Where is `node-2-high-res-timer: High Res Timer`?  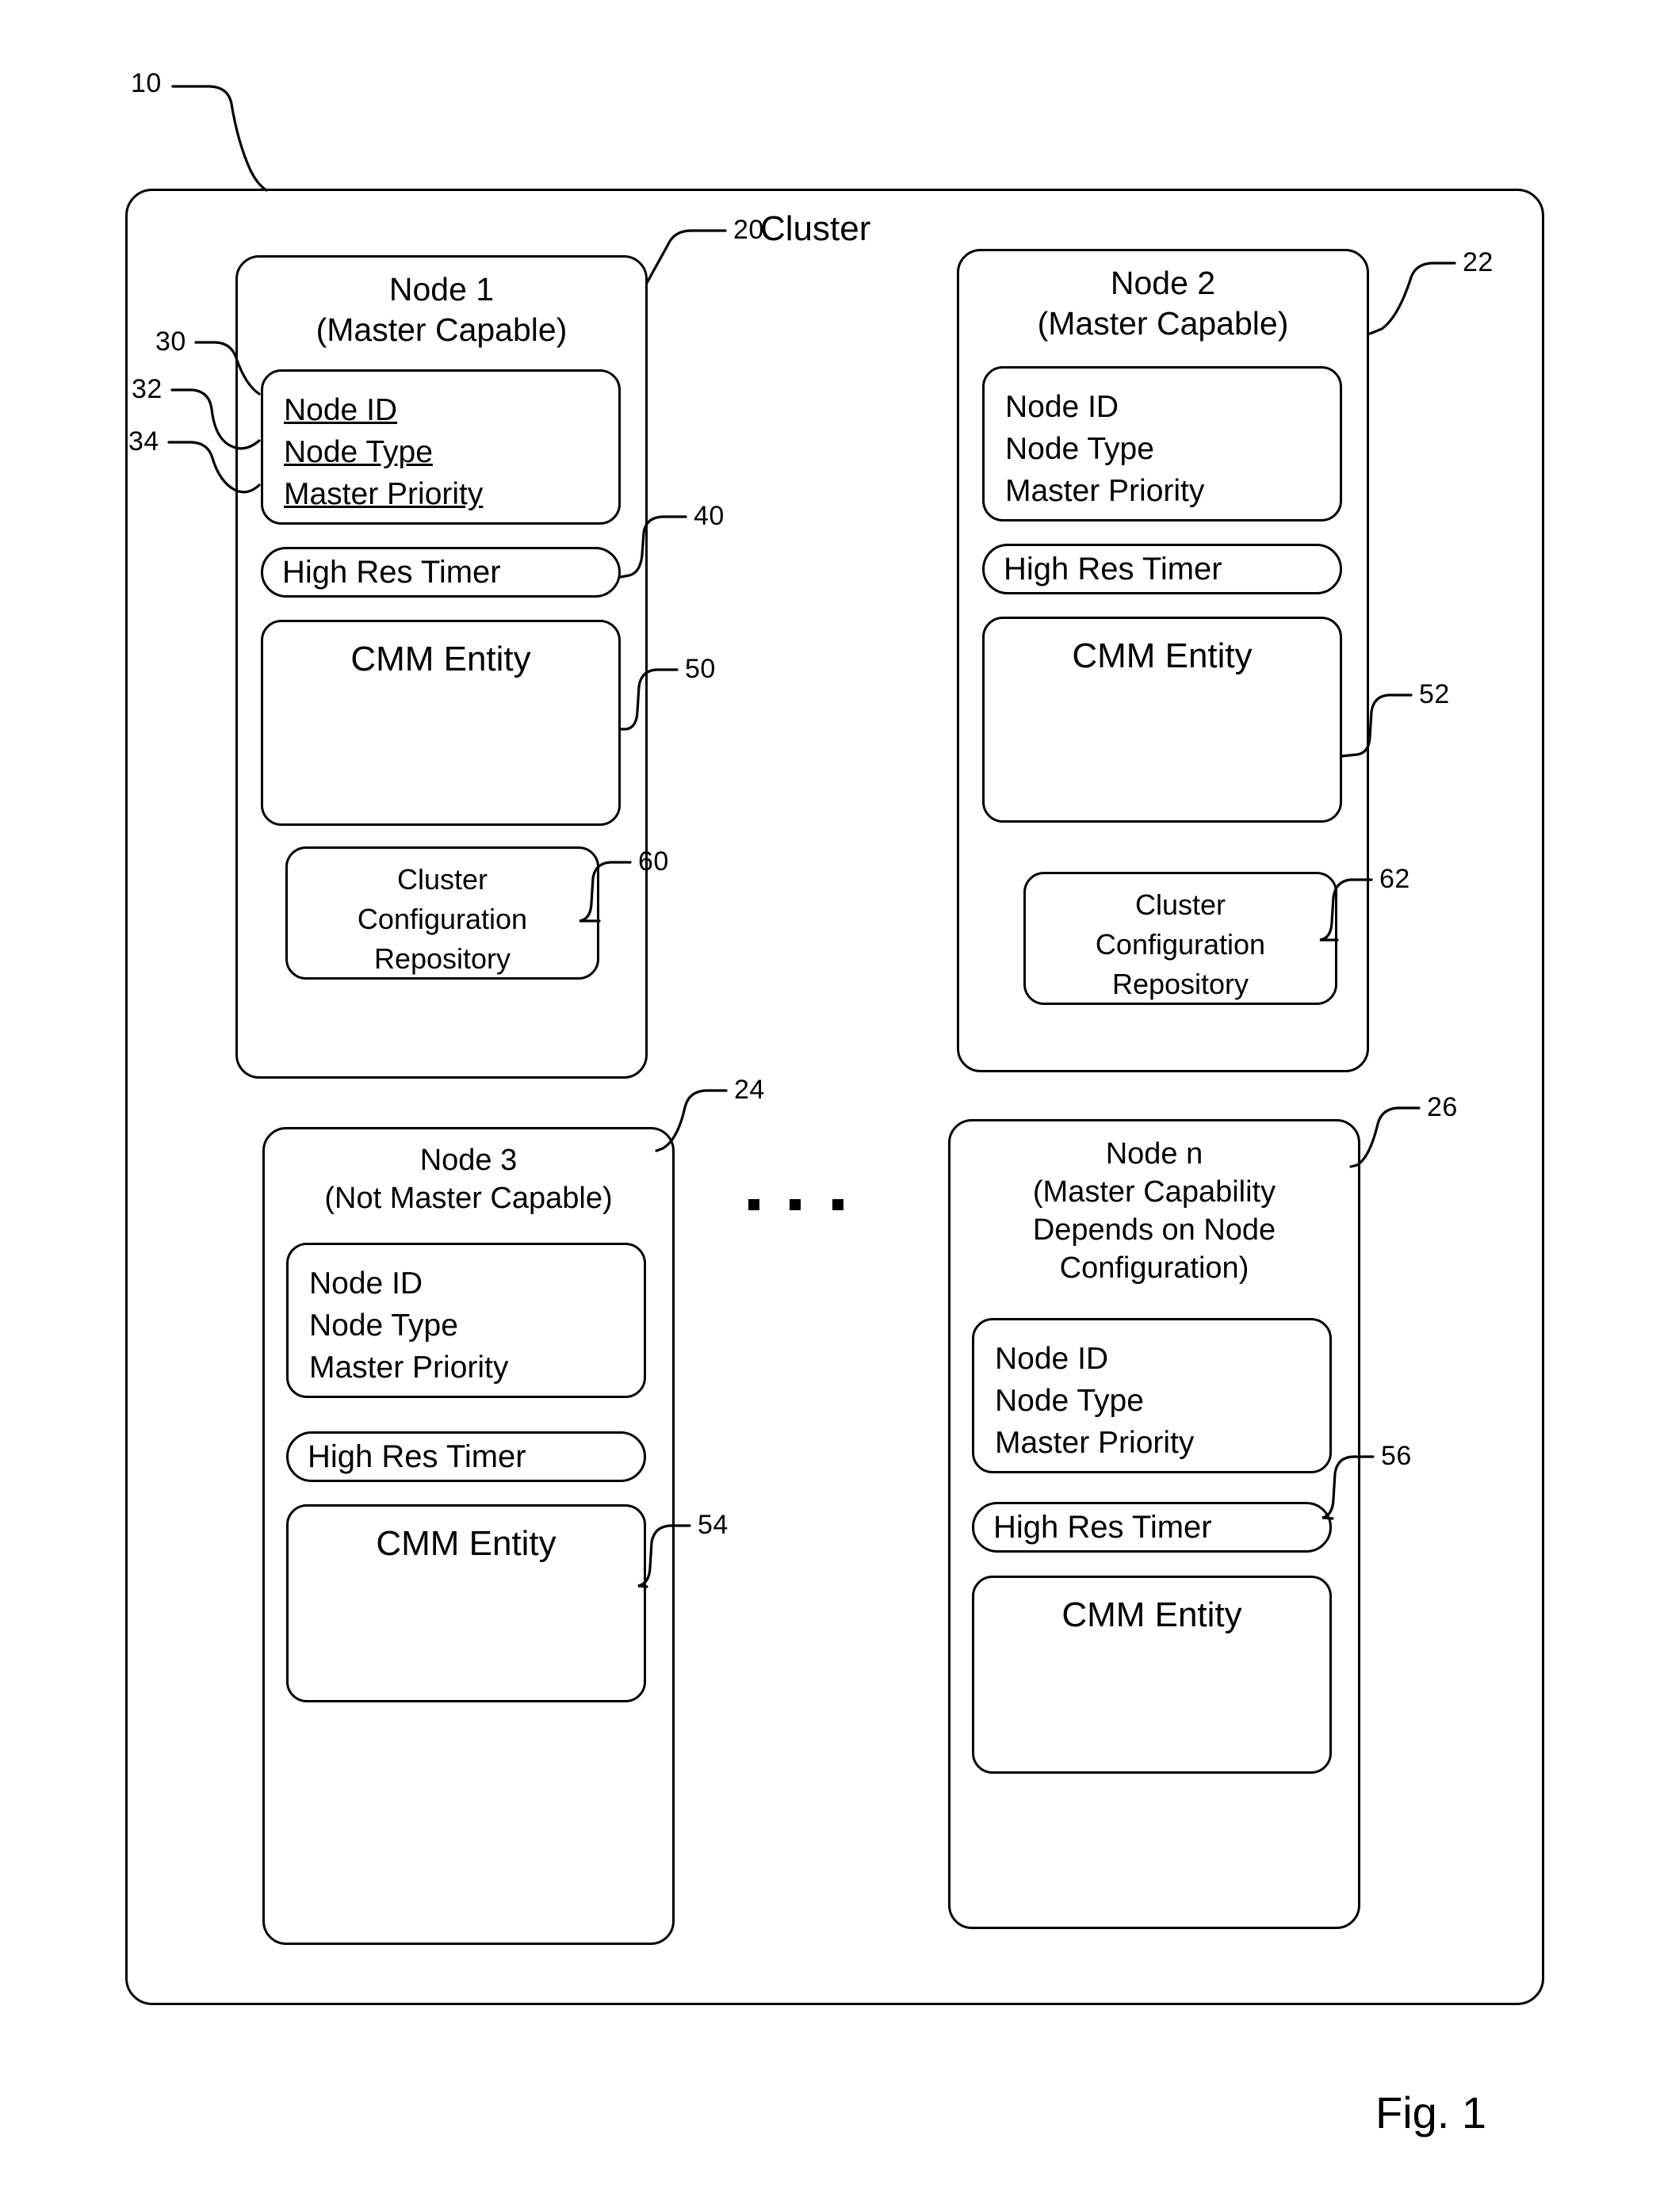 node-2-high-res-timer: High Res Timer is located at coordinates (1162, 569).